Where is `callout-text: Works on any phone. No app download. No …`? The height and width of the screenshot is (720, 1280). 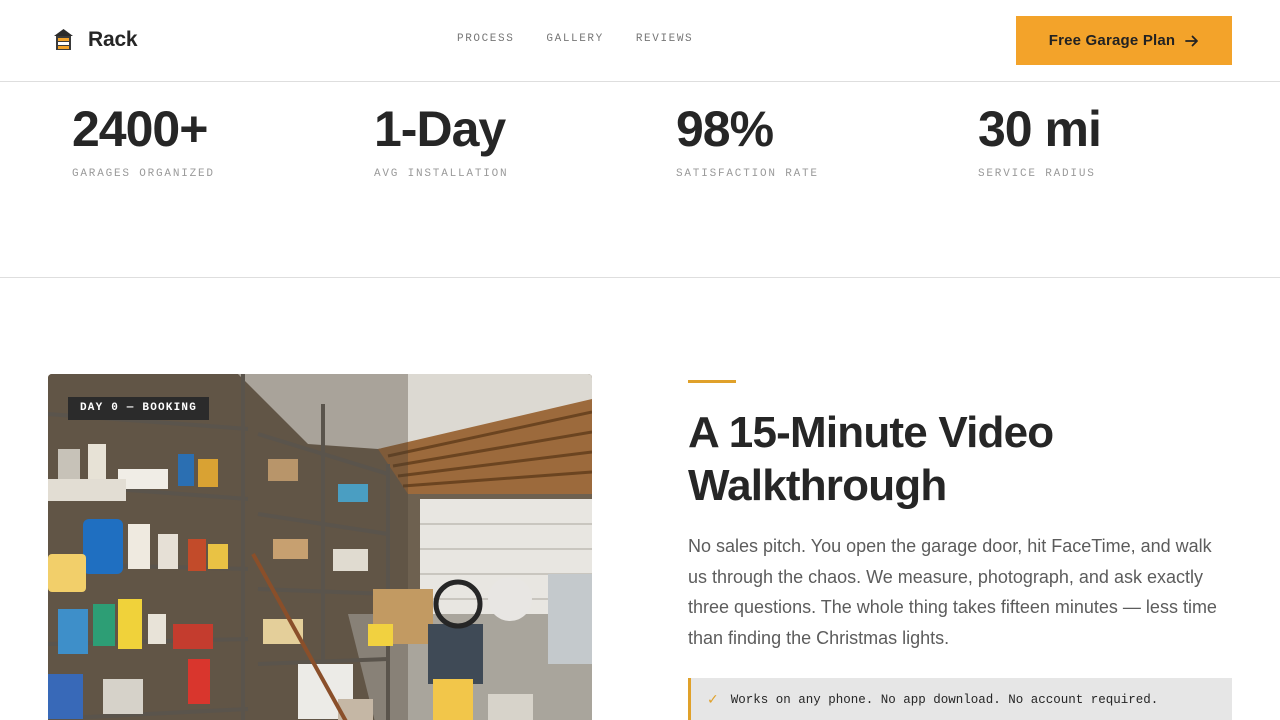
callout-text: Works on any phone. No app download. No … is located at coordinates (944, 700).